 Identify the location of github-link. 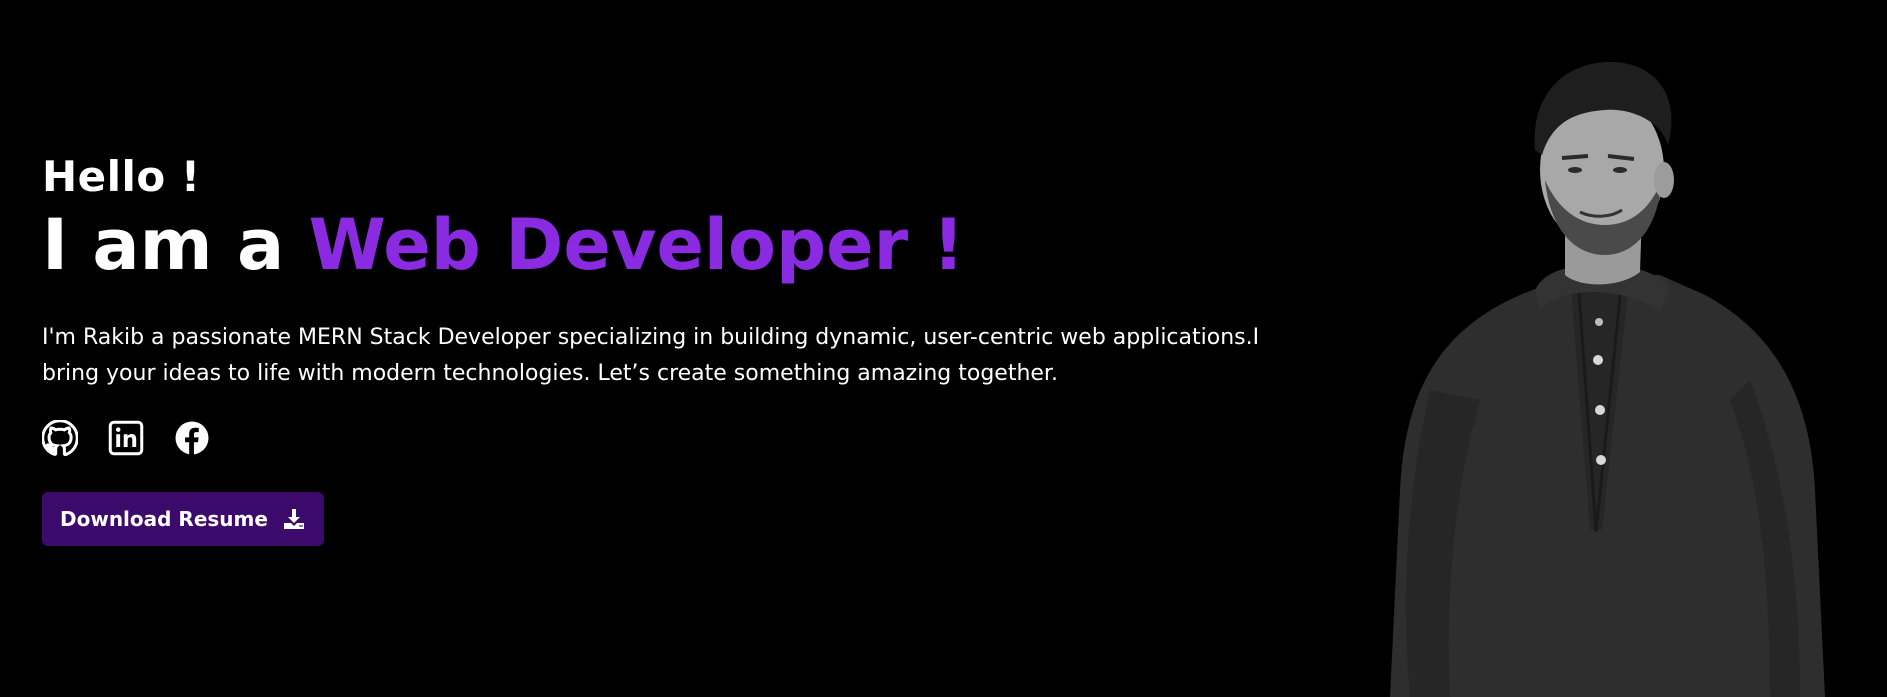
(60, 438).